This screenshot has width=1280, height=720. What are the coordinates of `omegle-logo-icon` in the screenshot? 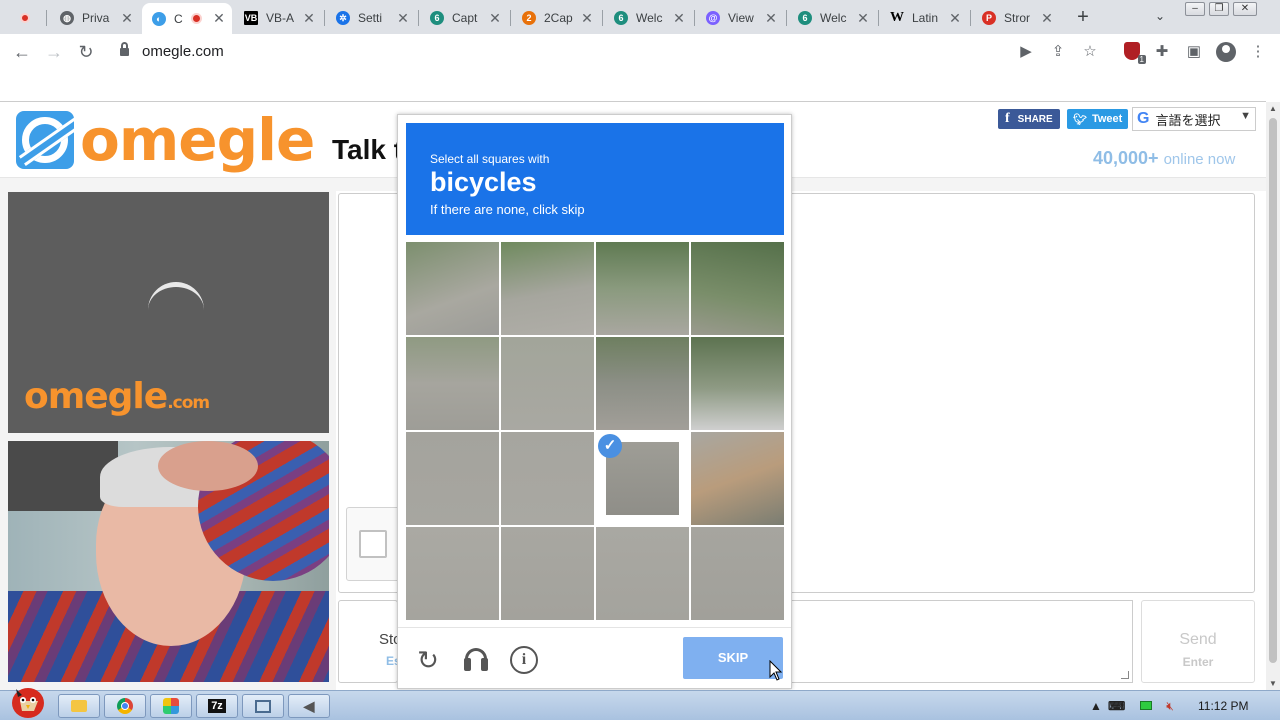 It's located at (45, 140).